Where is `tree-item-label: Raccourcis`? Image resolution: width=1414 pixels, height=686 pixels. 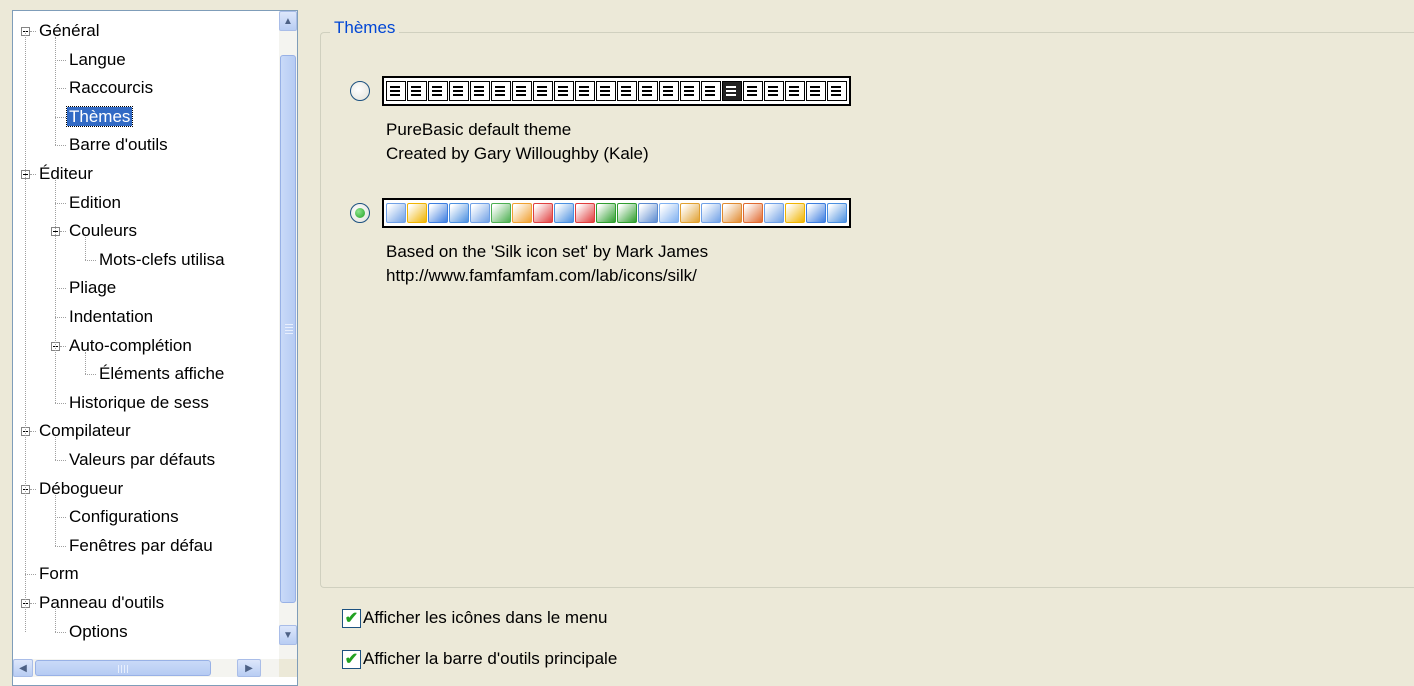
tree-item-label: Raccourcis is located at coordinates (111, 88).